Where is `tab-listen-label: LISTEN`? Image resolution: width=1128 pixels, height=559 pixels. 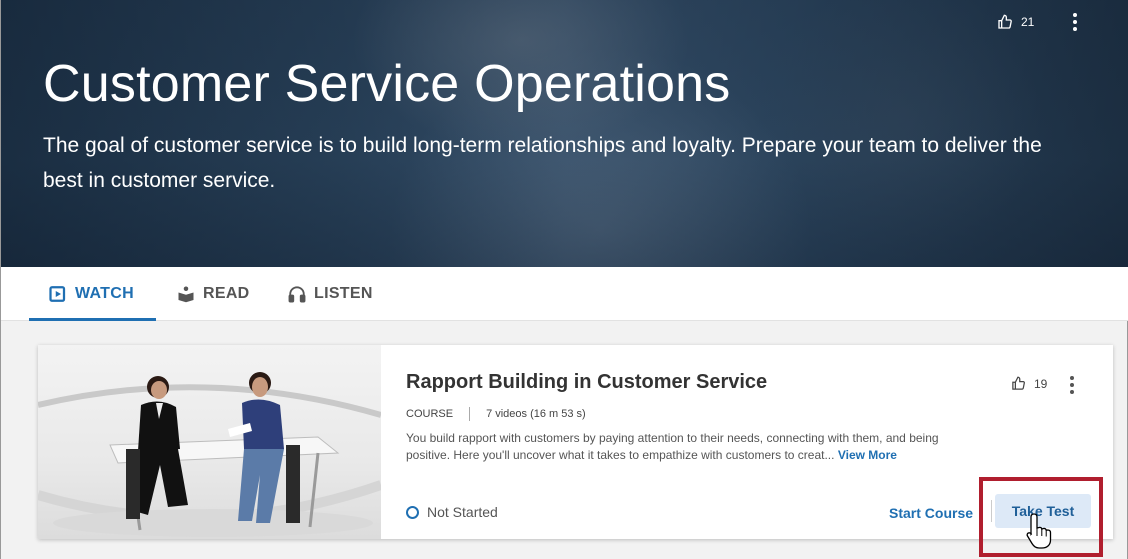 tab-listen-label: LISTEN is located at coordinates (343, 293).